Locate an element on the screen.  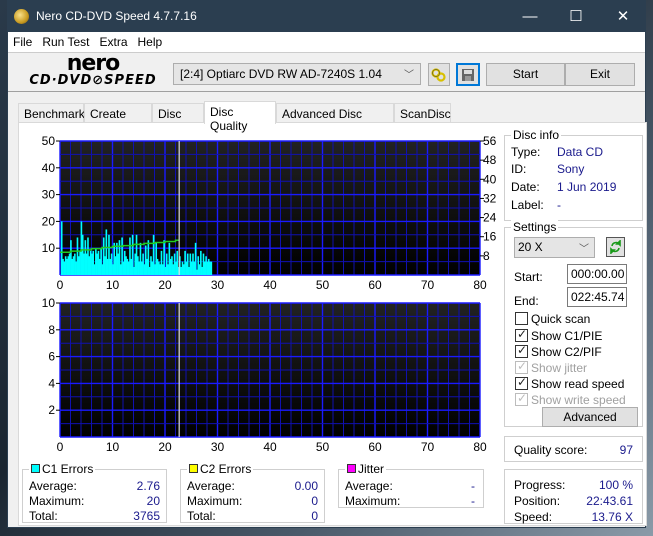
nero-logo: nero CD·DVD⊘SPEED is located at coordinates (93, 72).